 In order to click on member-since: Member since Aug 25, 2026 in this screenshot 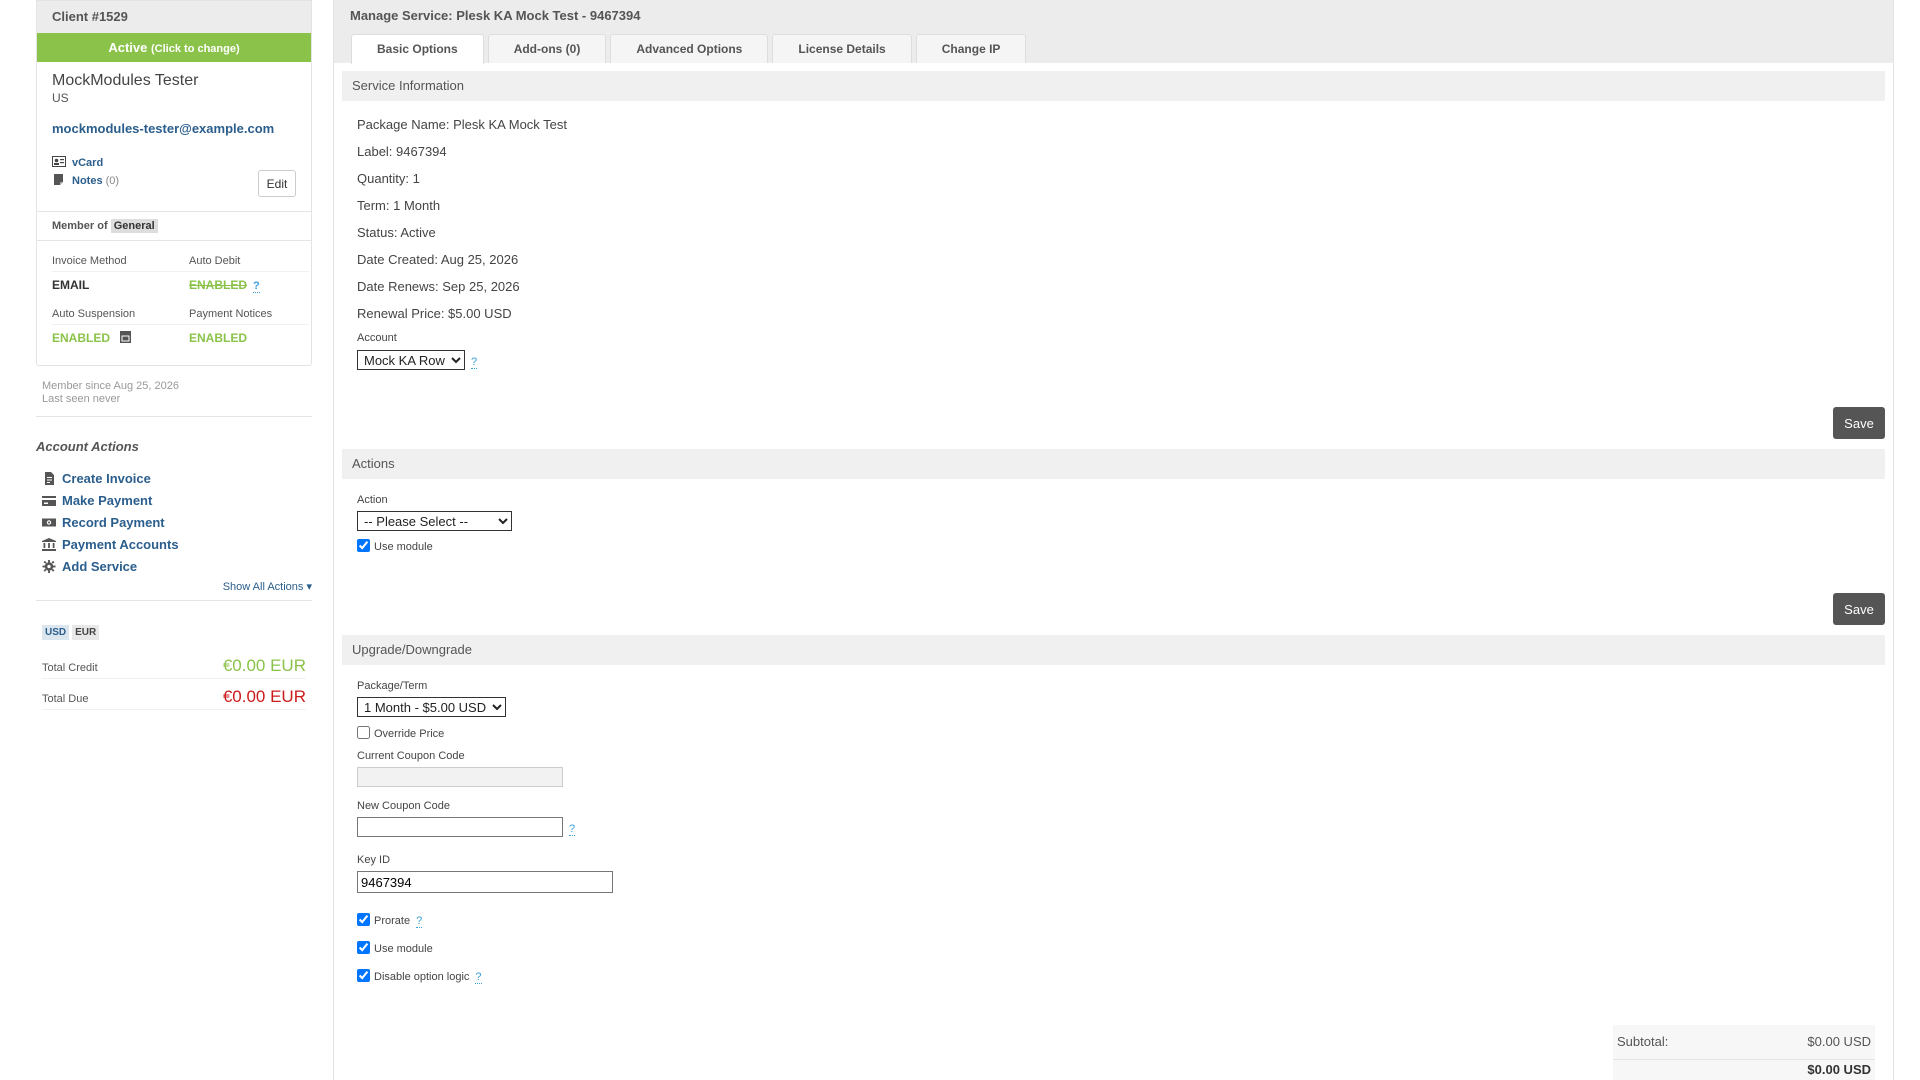, I will do `click(110, 386)`.